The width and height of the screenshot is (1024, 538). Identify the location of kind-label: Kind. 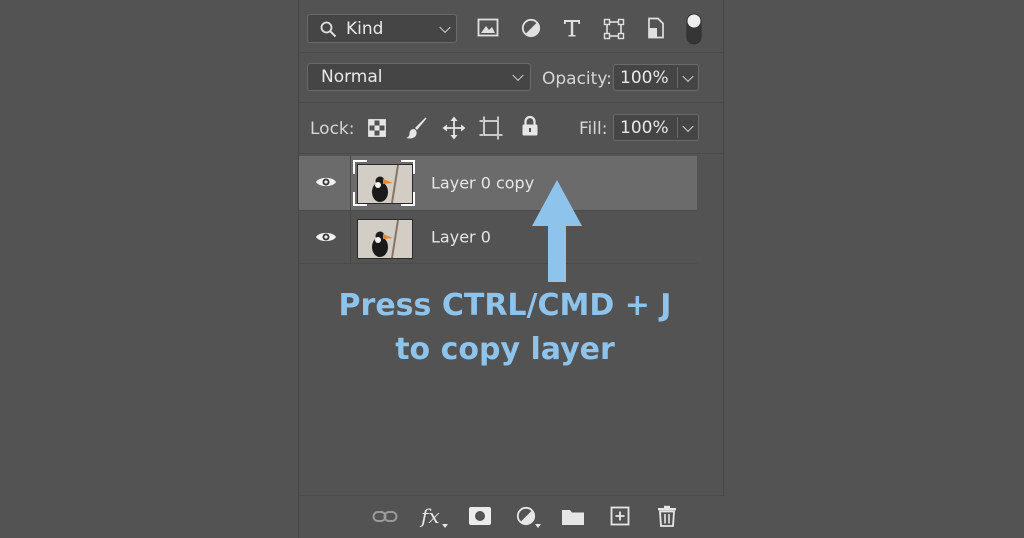
(365, 28).